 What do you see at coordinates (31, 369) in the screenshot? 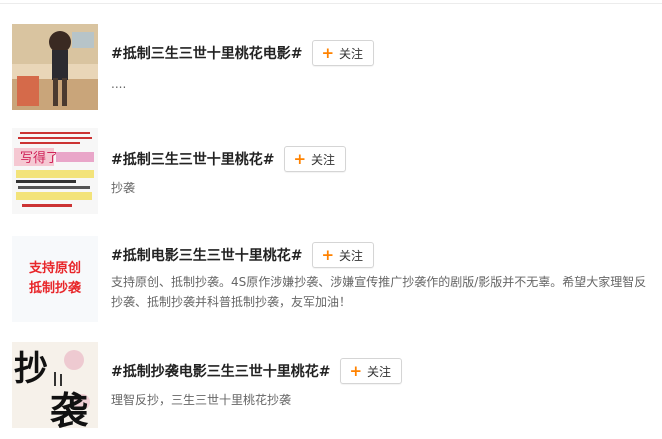
I see `calligraphy-character: 抄` at bounding box center [31, 369].